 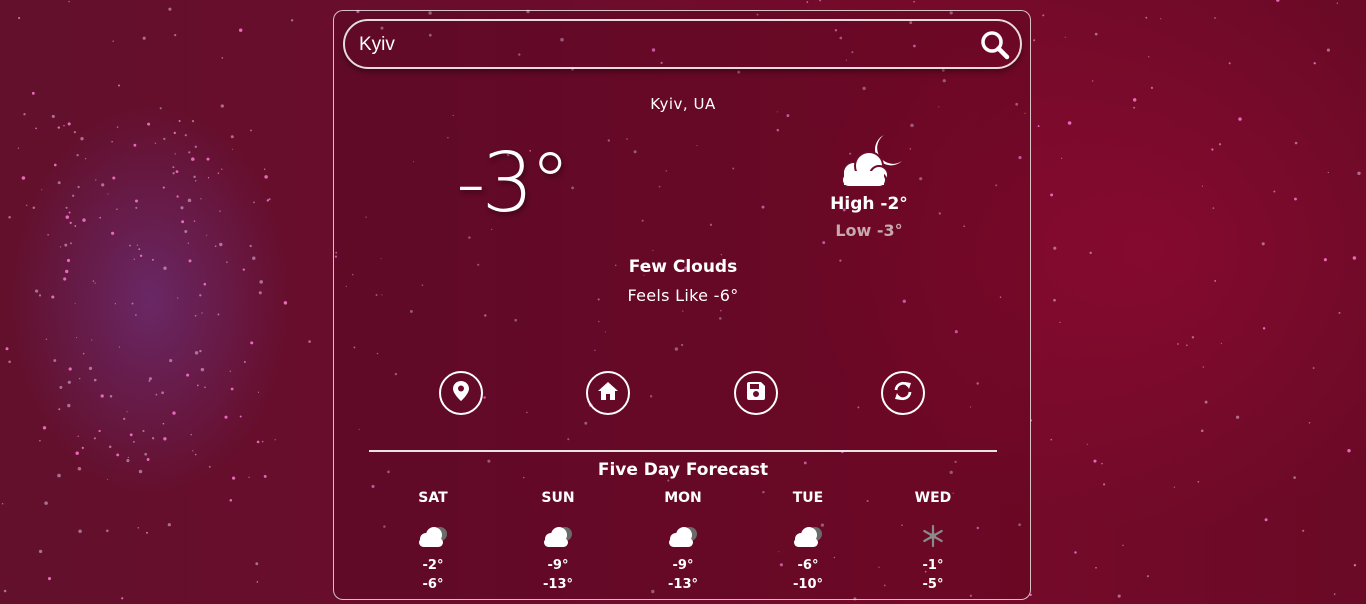 What do you see at coordinates (433, 565) in the screenshot?
I see `forecast-high: -2°` at bounding box center [433, 565].